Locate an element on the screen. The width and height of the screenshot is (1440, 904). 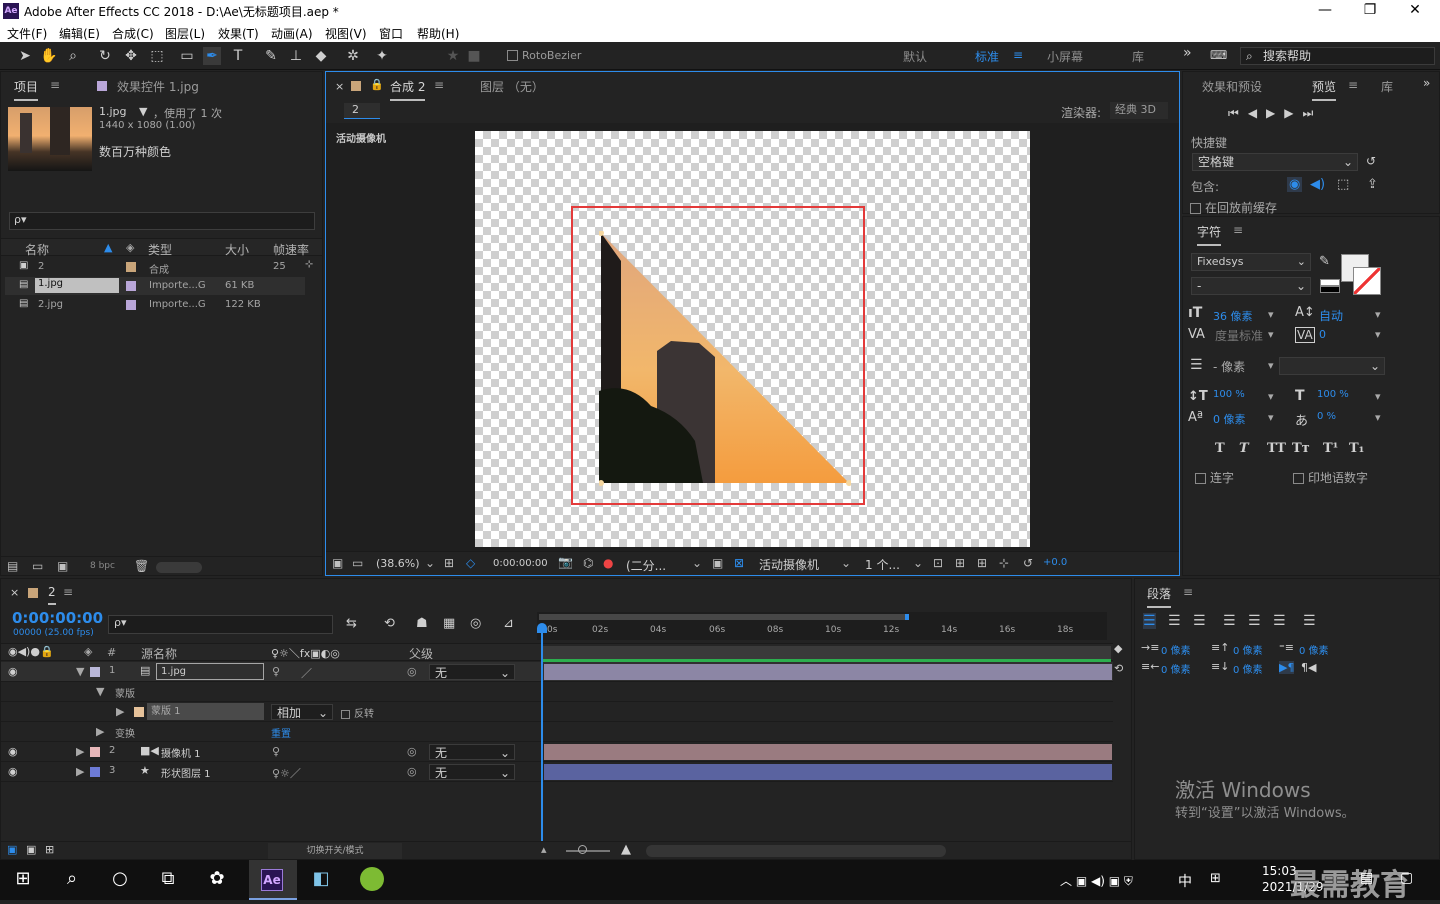
rtl-direction-icon: ¶◀ is located at coordinates (1308, 667).